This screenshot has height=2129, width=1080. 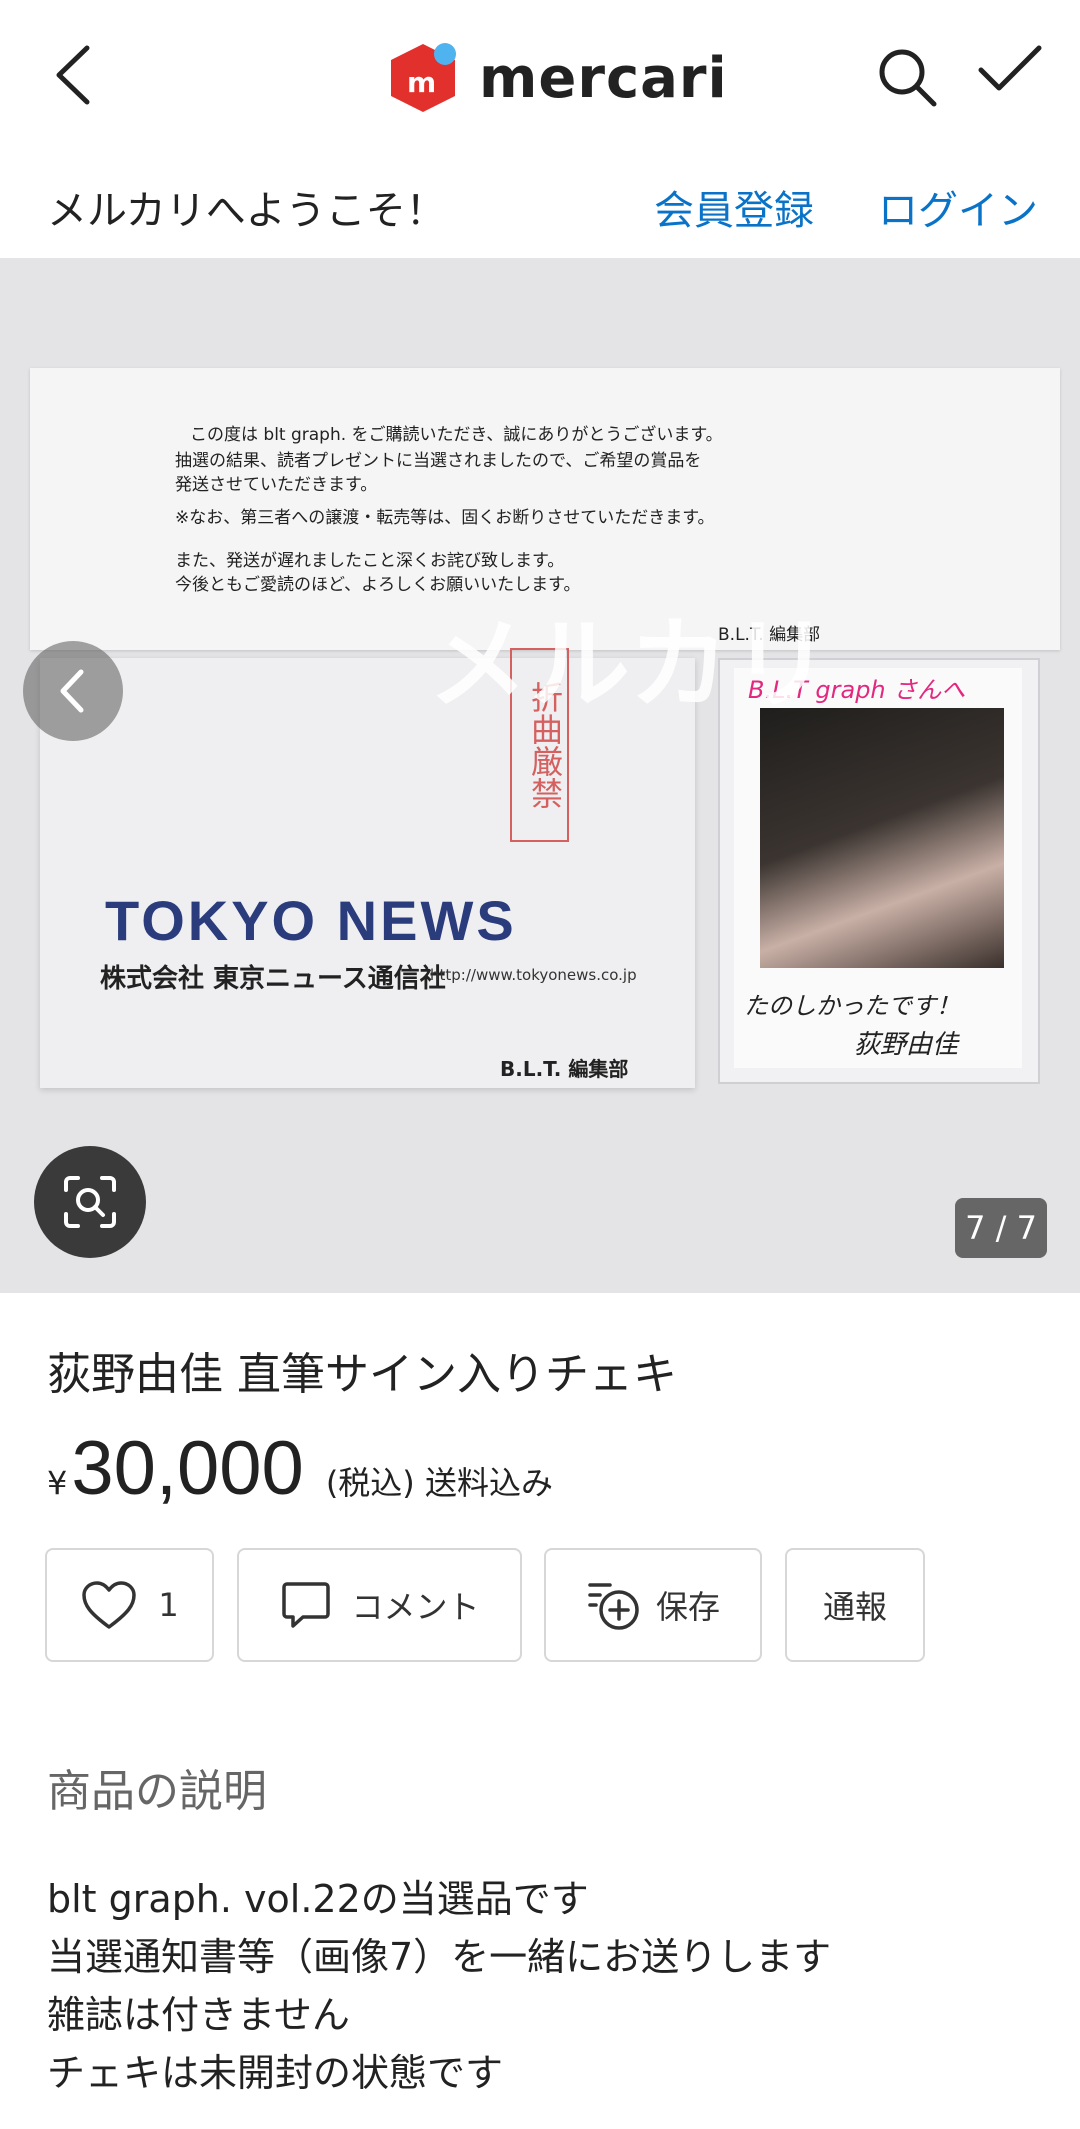 What do you see at coordinates (168, 1605) in the screenshot?
I see `like-count: 1` at bounding box center [168, 1605].